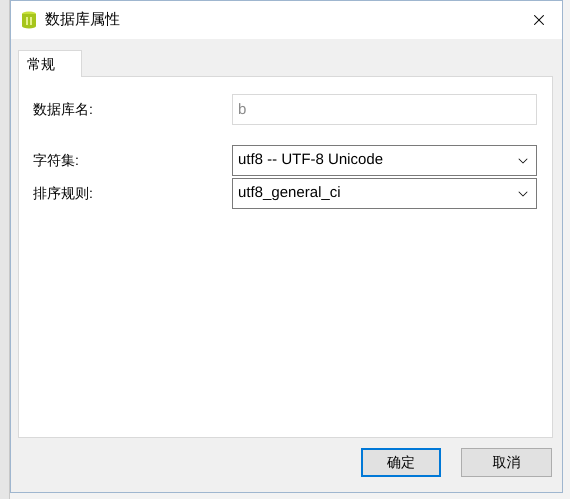  I want to click on dropdown: utf8 -- UTF-8 Unicode, so click(384, 160).